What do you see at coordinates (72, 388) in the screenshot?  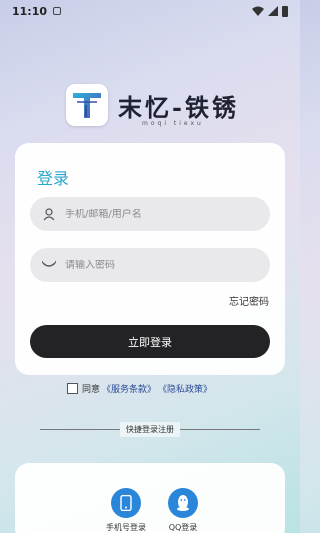 I see `agree-checkbox` at bounding box center [72, 388].